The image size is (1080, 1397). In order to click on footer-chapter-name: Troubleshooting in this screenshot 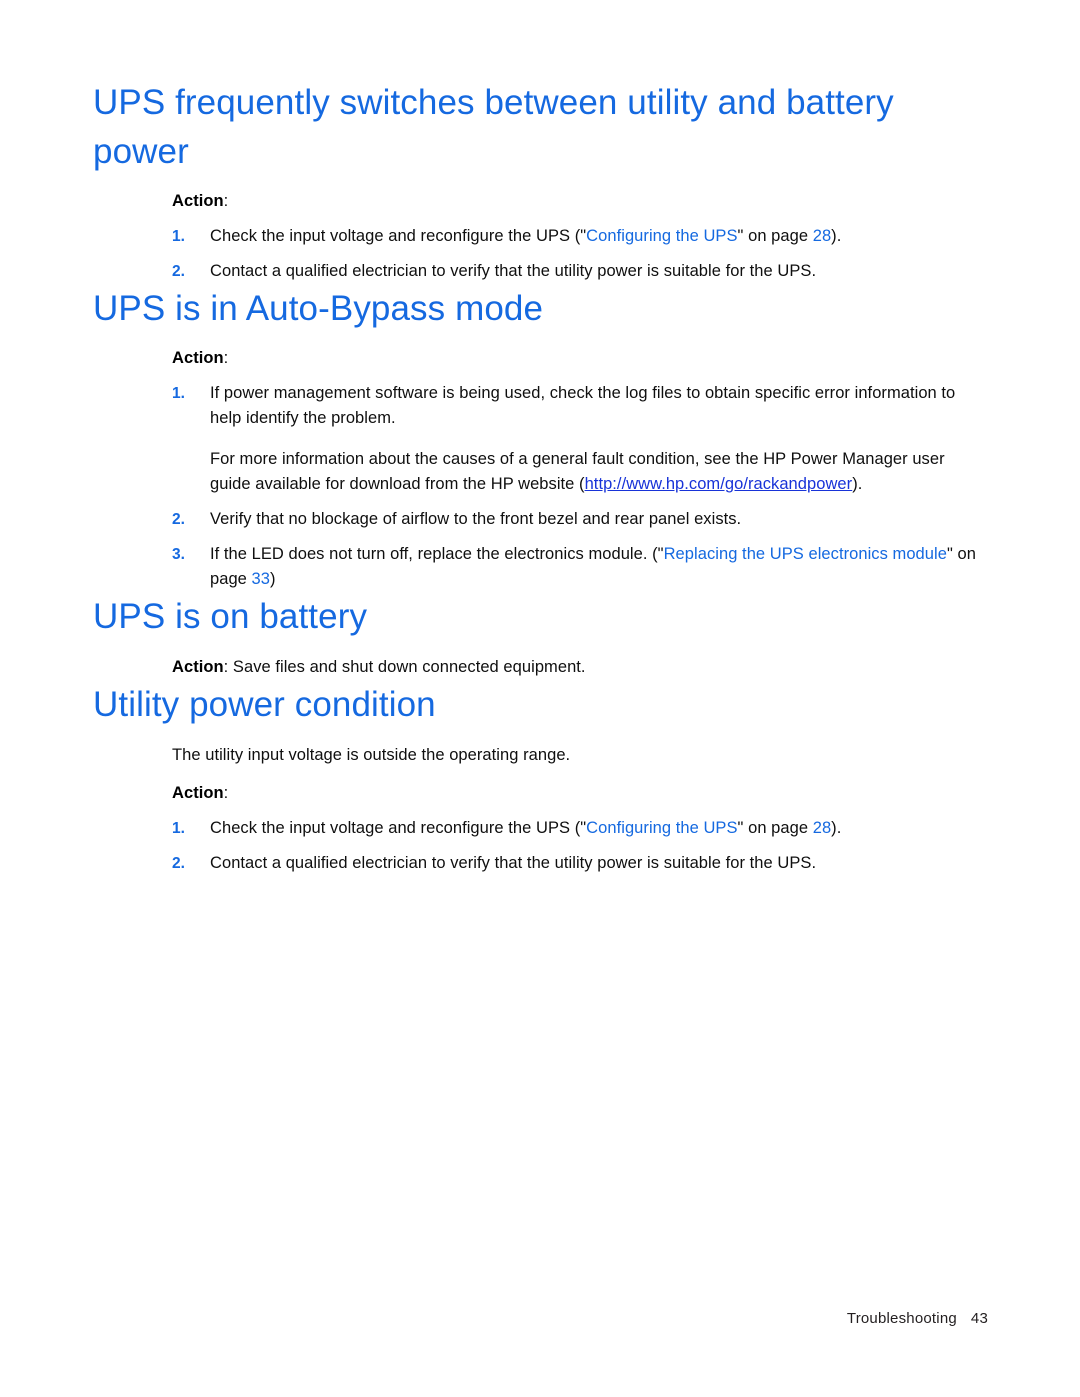, I will do `click(901, 1318)`.